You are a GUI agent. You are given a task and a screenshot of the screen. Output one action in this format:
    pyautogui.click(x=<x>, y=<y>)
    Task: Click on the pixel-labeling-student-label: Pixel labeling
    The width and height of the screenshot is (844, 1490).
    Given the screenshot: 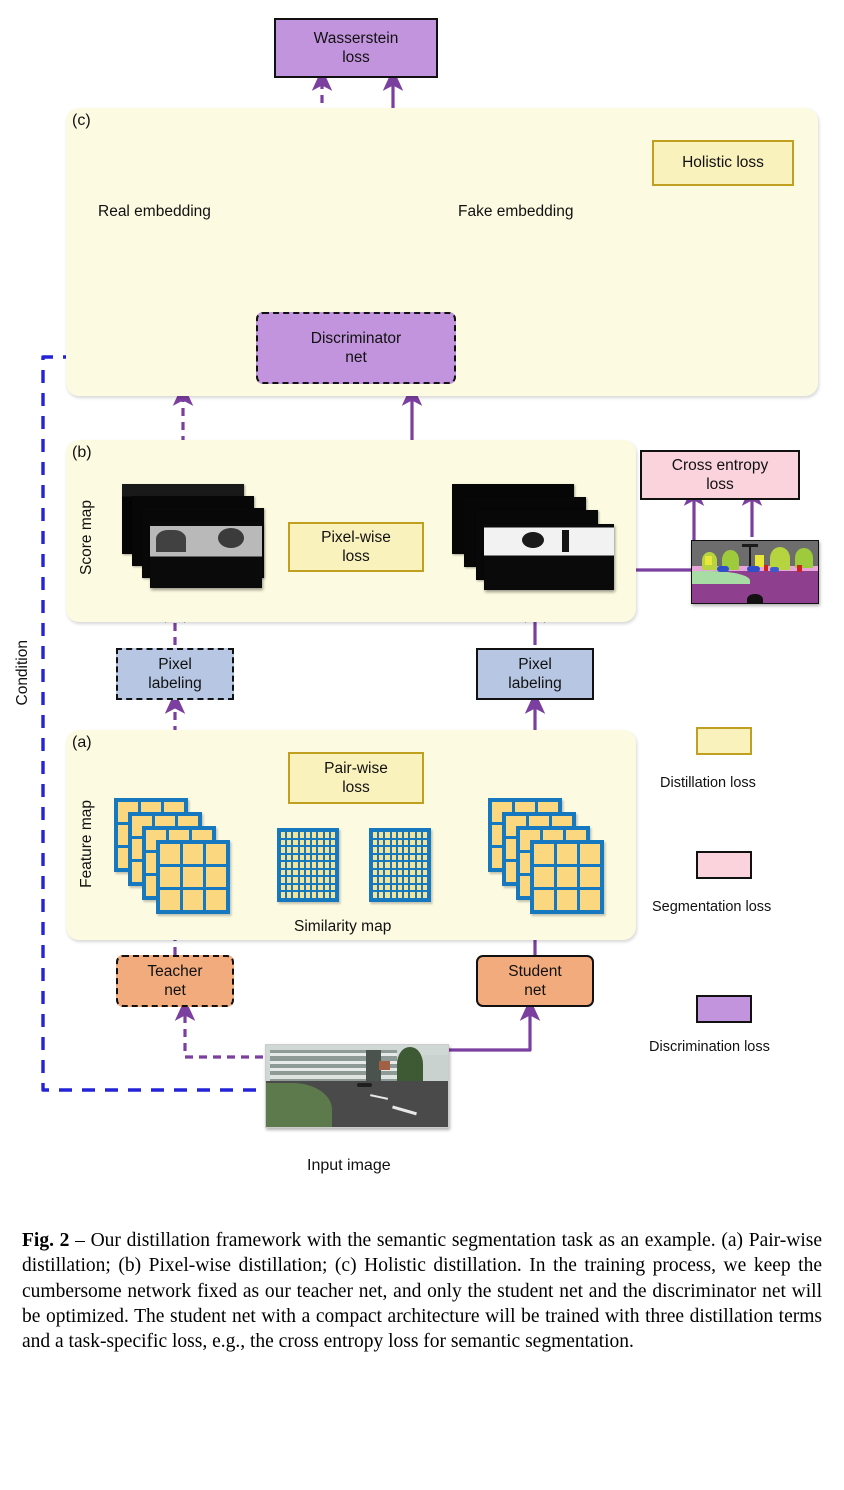 What is the action you would take?
    pyautogui.click(x=535, y=673)
    